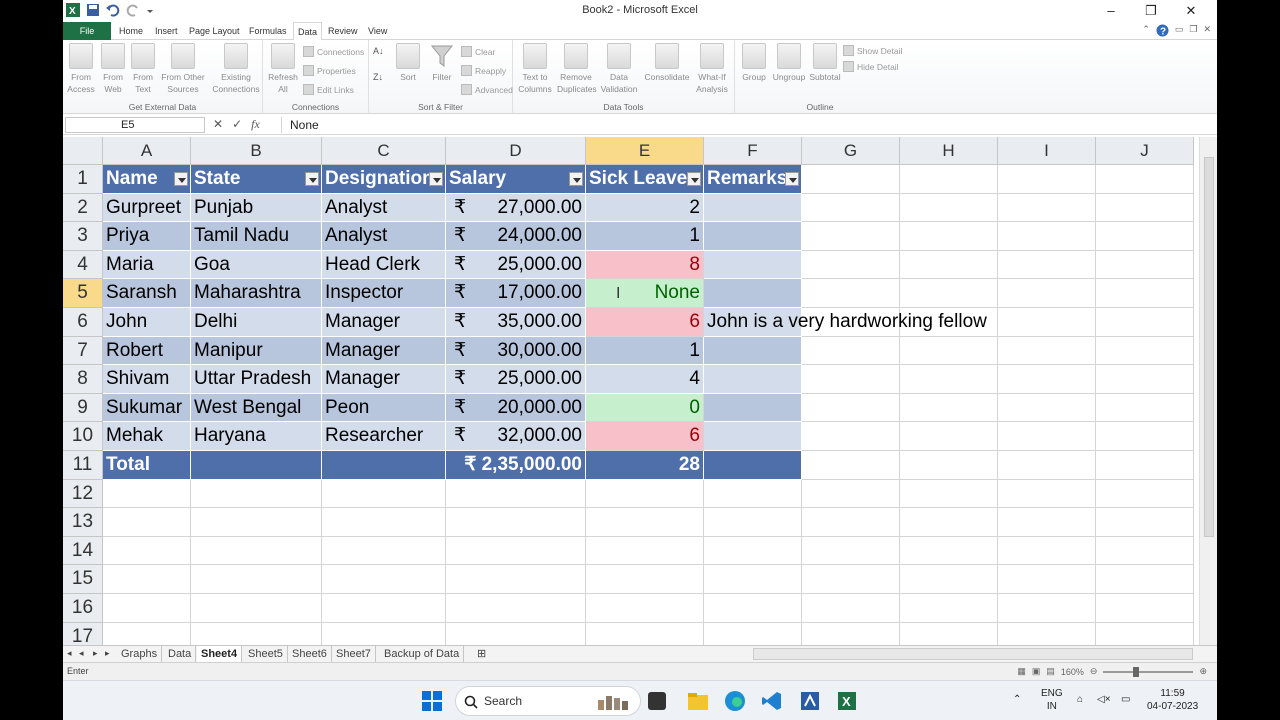 This screenshot has width=1280, height=720. I want to click on vertical-scroll-thumb, so click(1209, 347).